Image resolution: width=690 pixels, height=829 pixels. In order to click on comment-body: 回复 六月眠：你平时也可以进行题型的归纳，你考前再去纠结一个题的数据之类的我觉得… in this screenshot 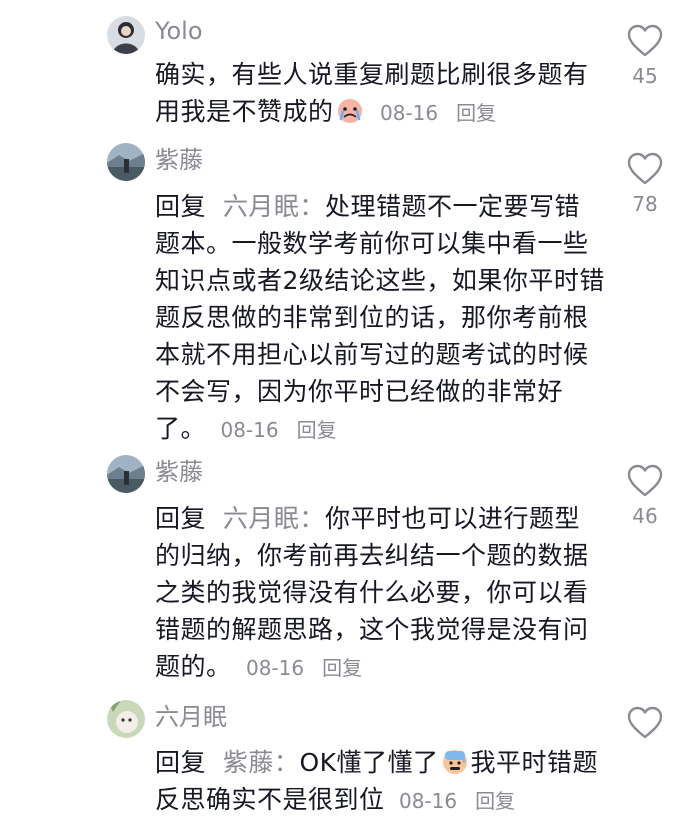, I will do `click(380, 593)`.